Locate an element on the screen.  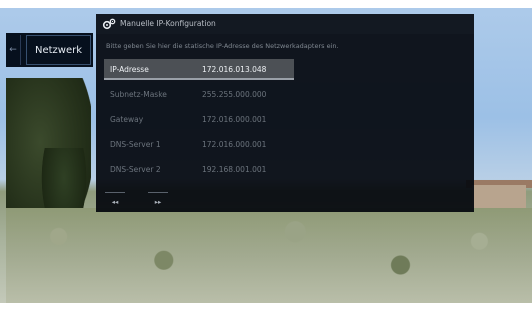
field-label: IP-Adresse is located at coordinates (129, 69).